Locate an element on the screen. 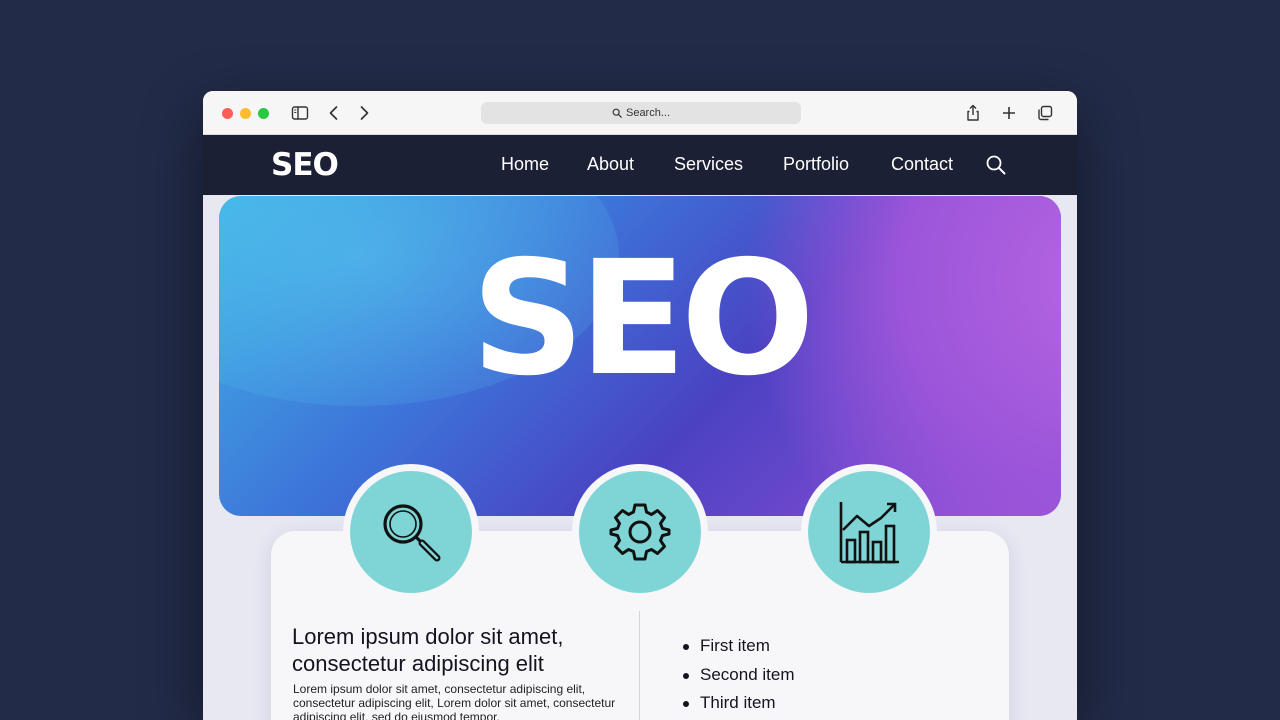 The height and width of the screenshot is (720, 1280). list-item: Third item is located at coordinates (738, 703).